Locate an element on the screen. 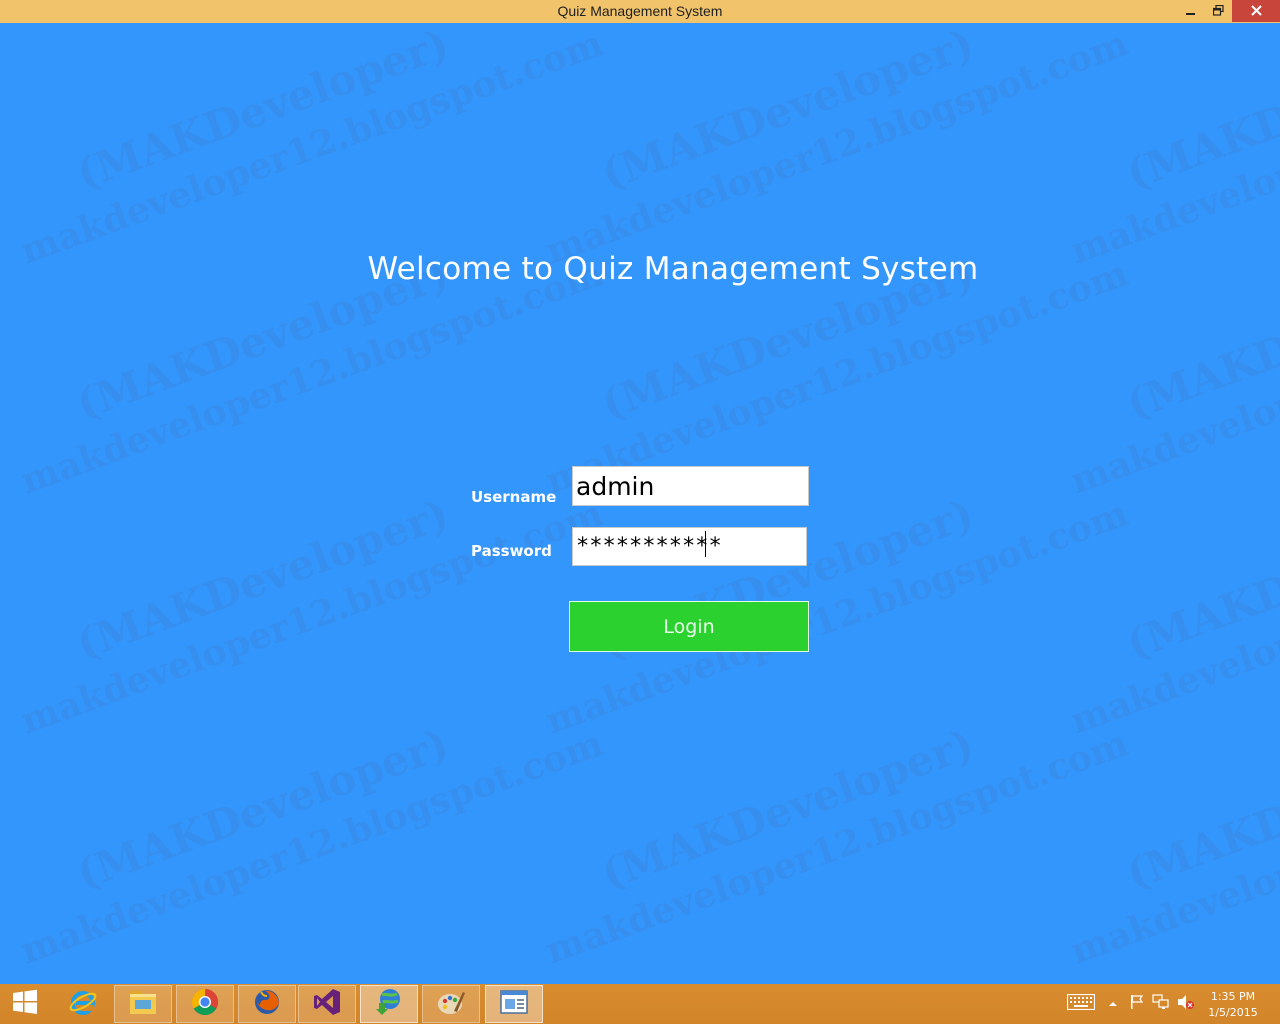  username-label: Username is located at coordinates (514, 497).